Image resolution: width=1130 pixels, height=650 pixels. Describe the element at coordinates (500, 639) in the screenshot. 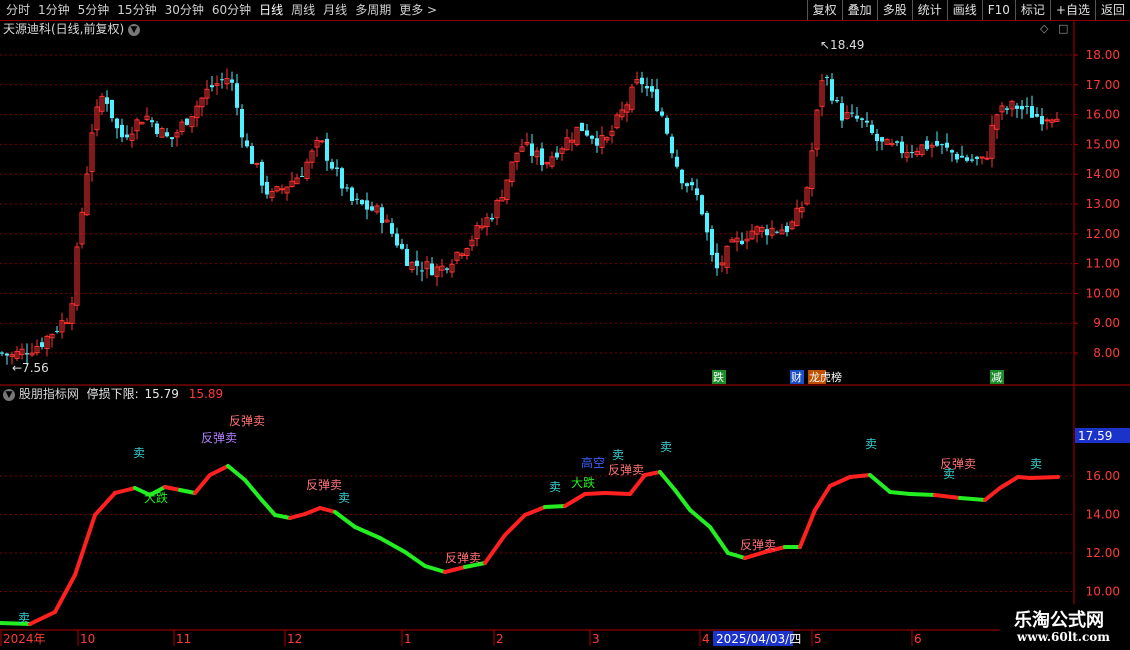

I see `date-label: 2` at that location.